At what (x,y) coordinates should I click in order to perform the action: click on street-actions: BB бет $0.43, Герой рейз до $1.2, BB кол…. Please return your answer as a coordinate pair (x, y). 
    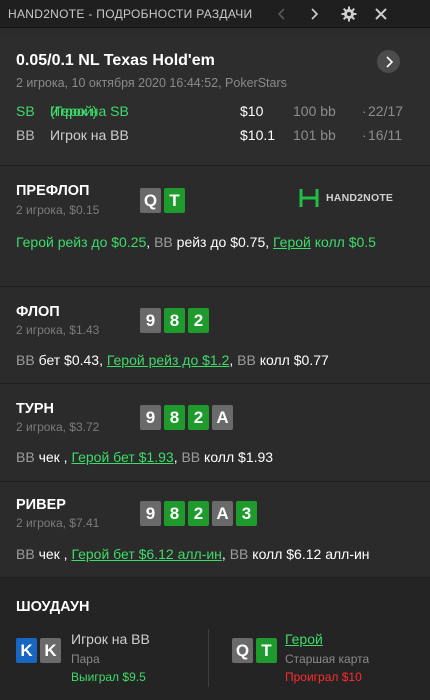
    Looking at the image, I should click on (216, 360).